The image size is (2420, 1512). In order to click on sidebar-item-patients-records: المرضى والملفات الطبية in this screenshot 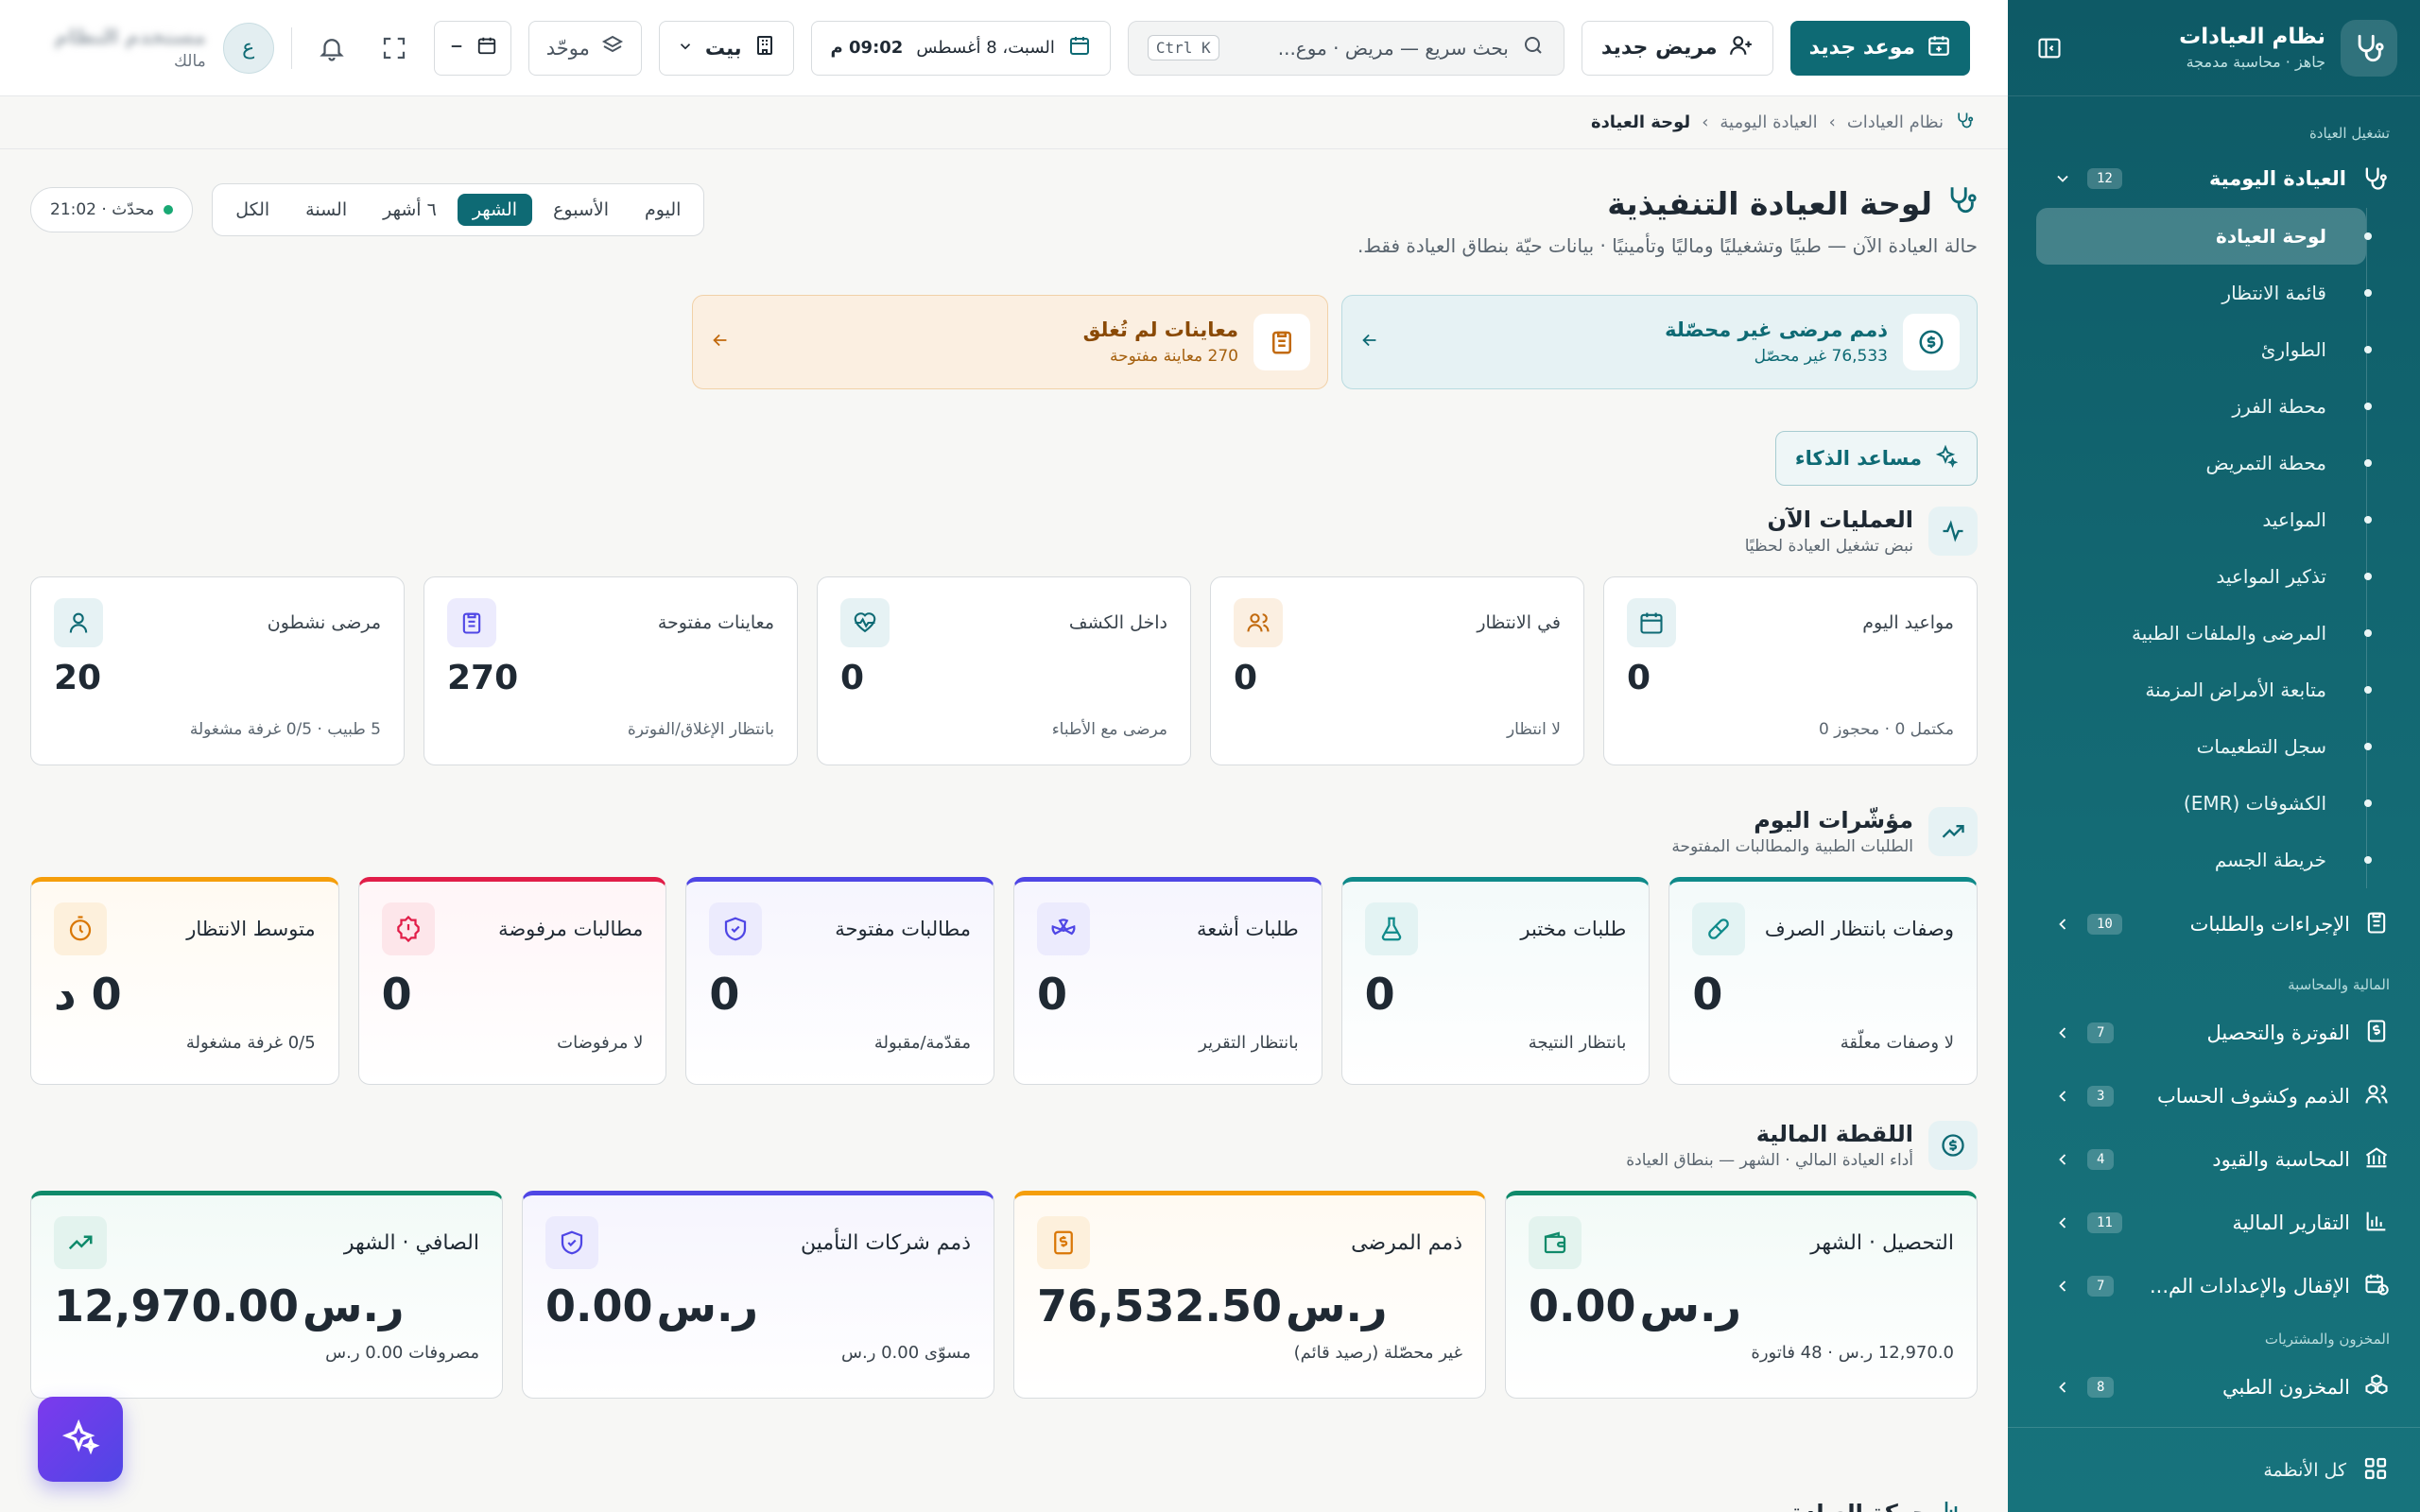, I will do `click(2190, 633)`.